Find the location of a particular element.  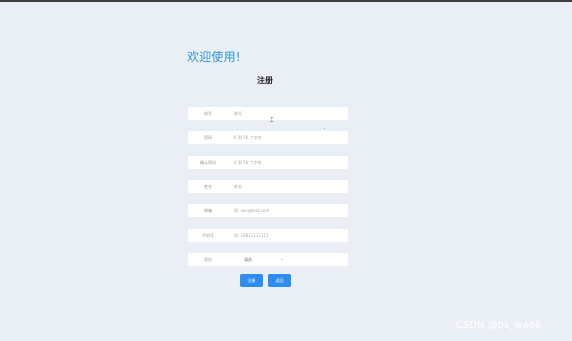

phone-input: 如: 18811111111 is located at coordinates (291, 236).